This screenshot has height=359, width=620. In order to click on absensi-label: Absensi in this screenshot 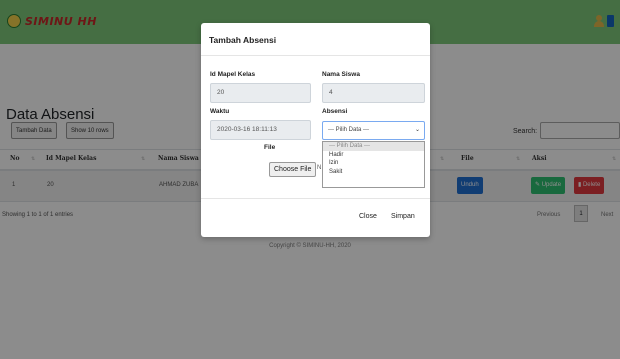, I will do `click(335, 111)`.